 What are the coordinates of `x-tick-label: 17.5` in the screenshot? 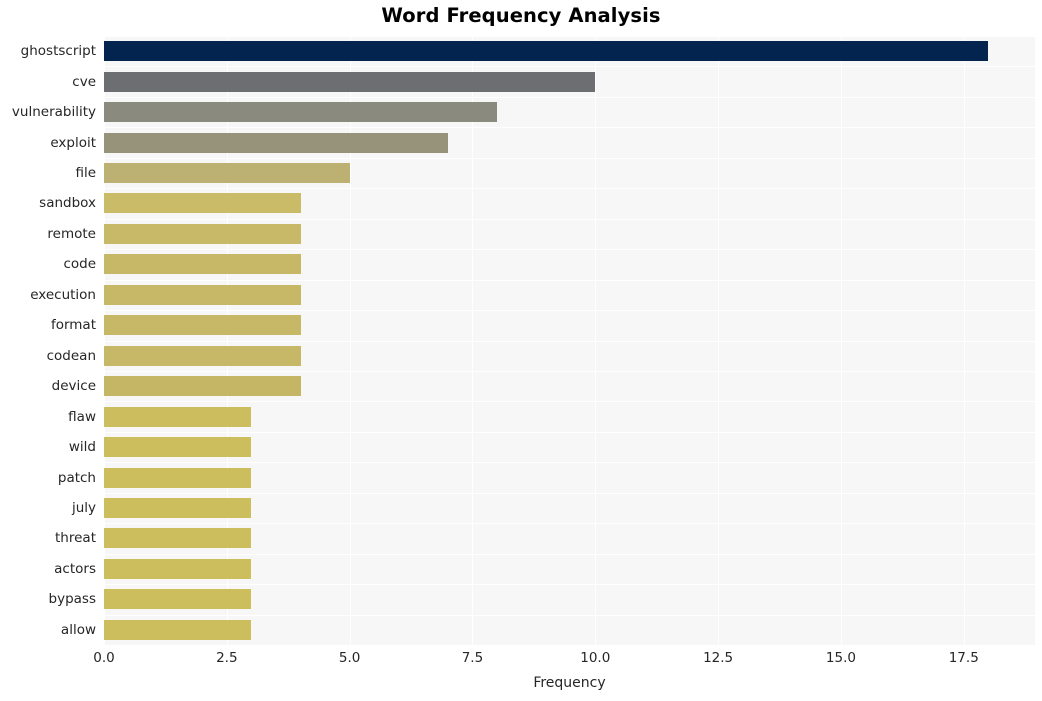 It's located at (963, 658).